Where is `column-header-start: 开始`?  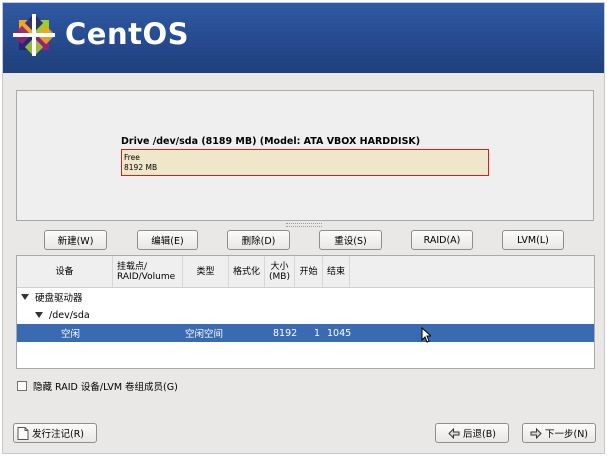 column-header-start: 开始 is located at coordinates (309, 271).